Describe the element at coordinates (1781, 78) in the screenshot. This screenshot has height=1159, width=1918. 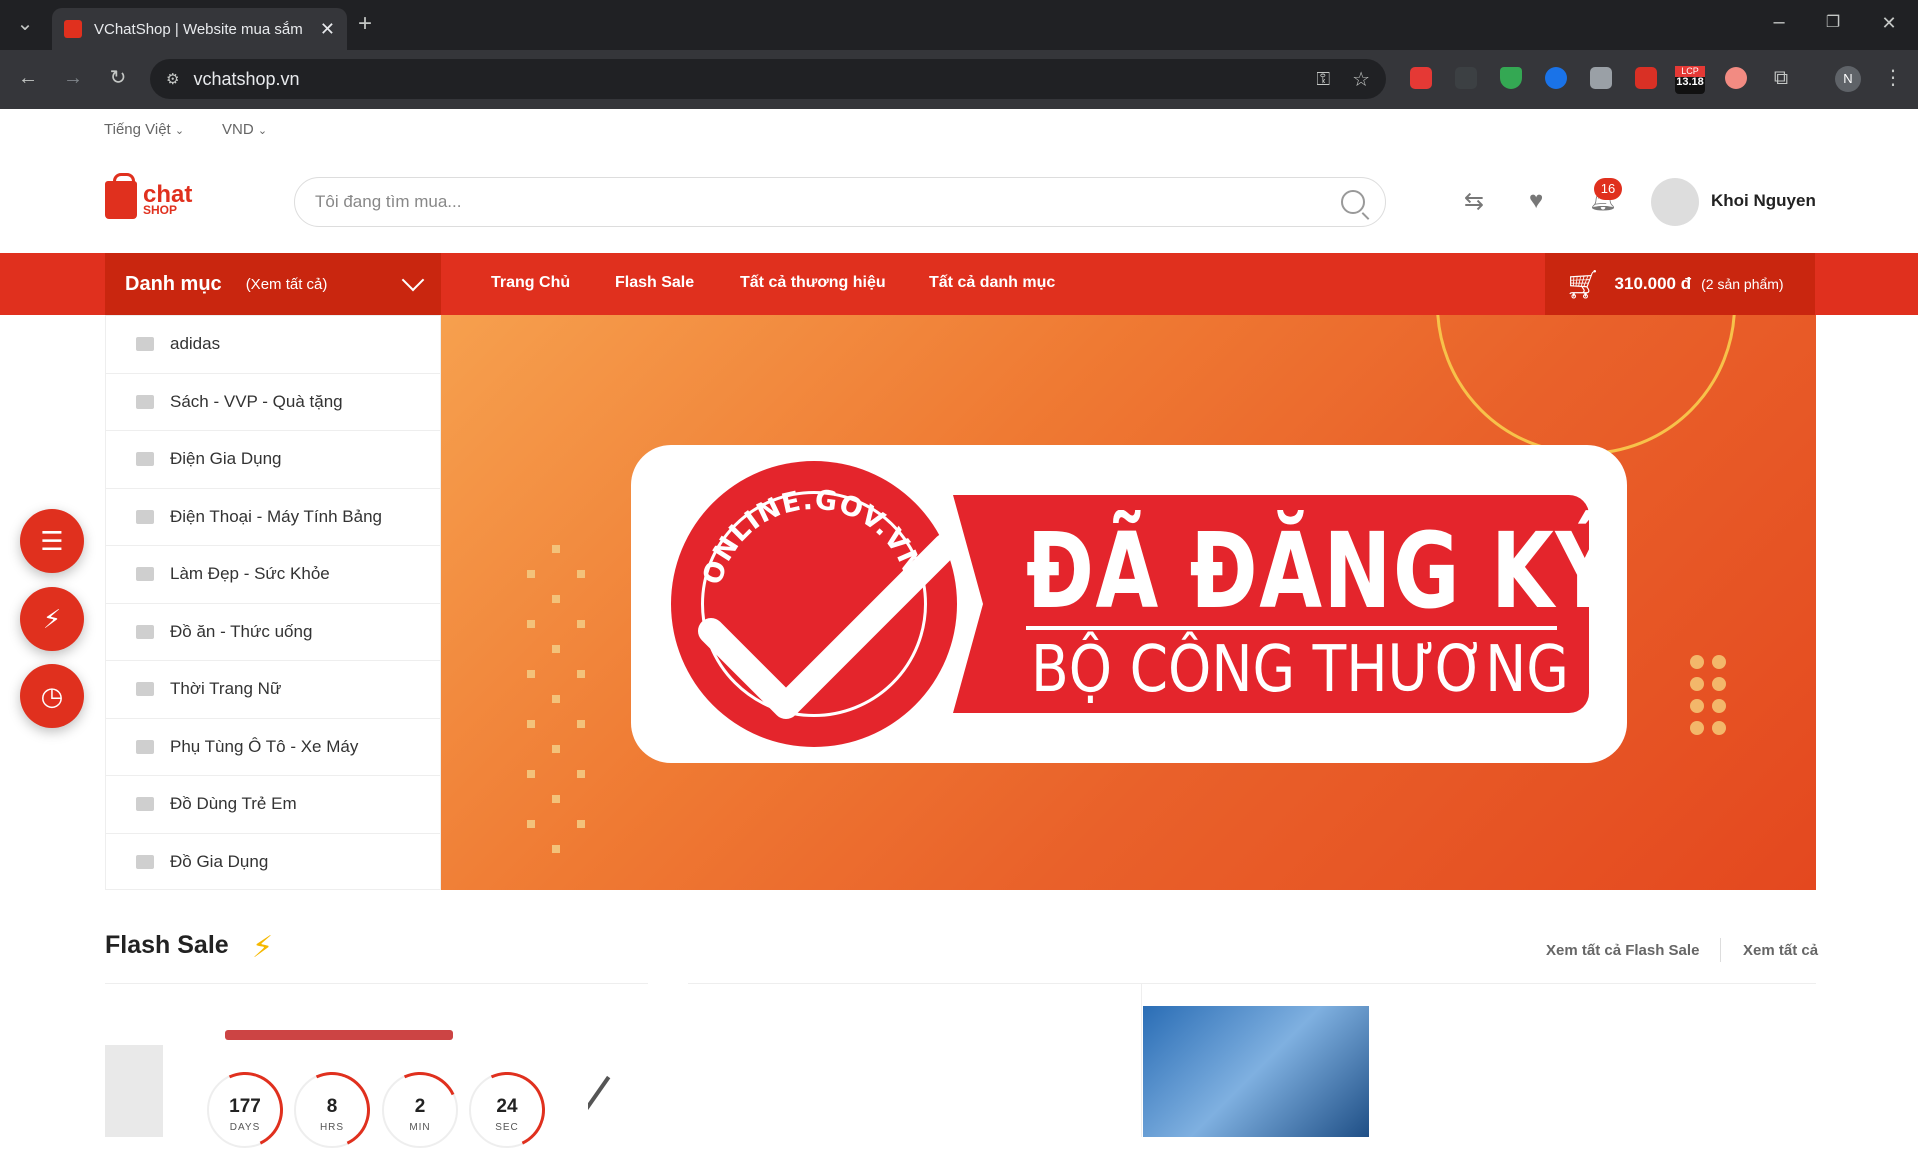
I see `extensions-puzzle-icon: ⧉` at that location.